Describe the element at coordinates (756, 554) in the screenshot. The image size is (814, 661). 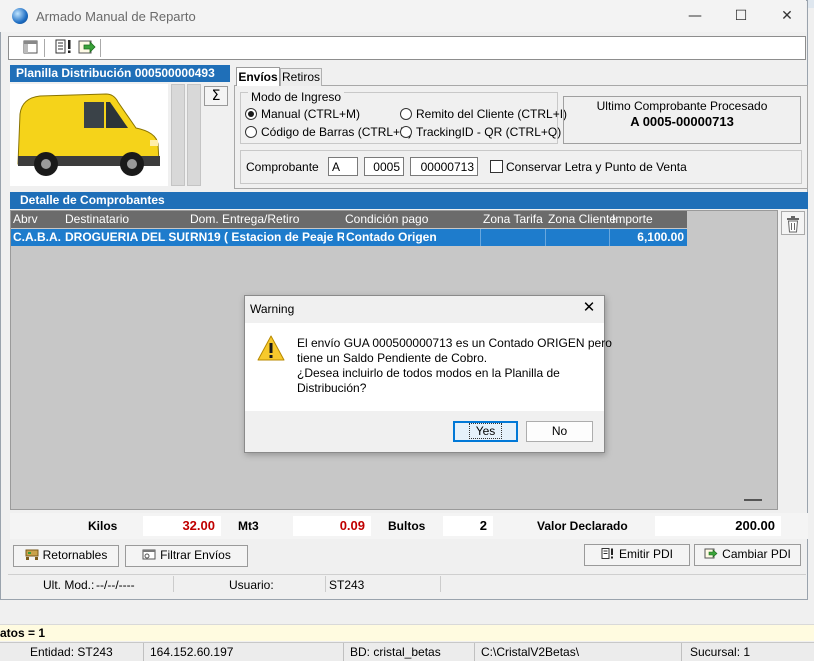
I see `cambiar-pdi-label: Cambiar PDI` at that location.